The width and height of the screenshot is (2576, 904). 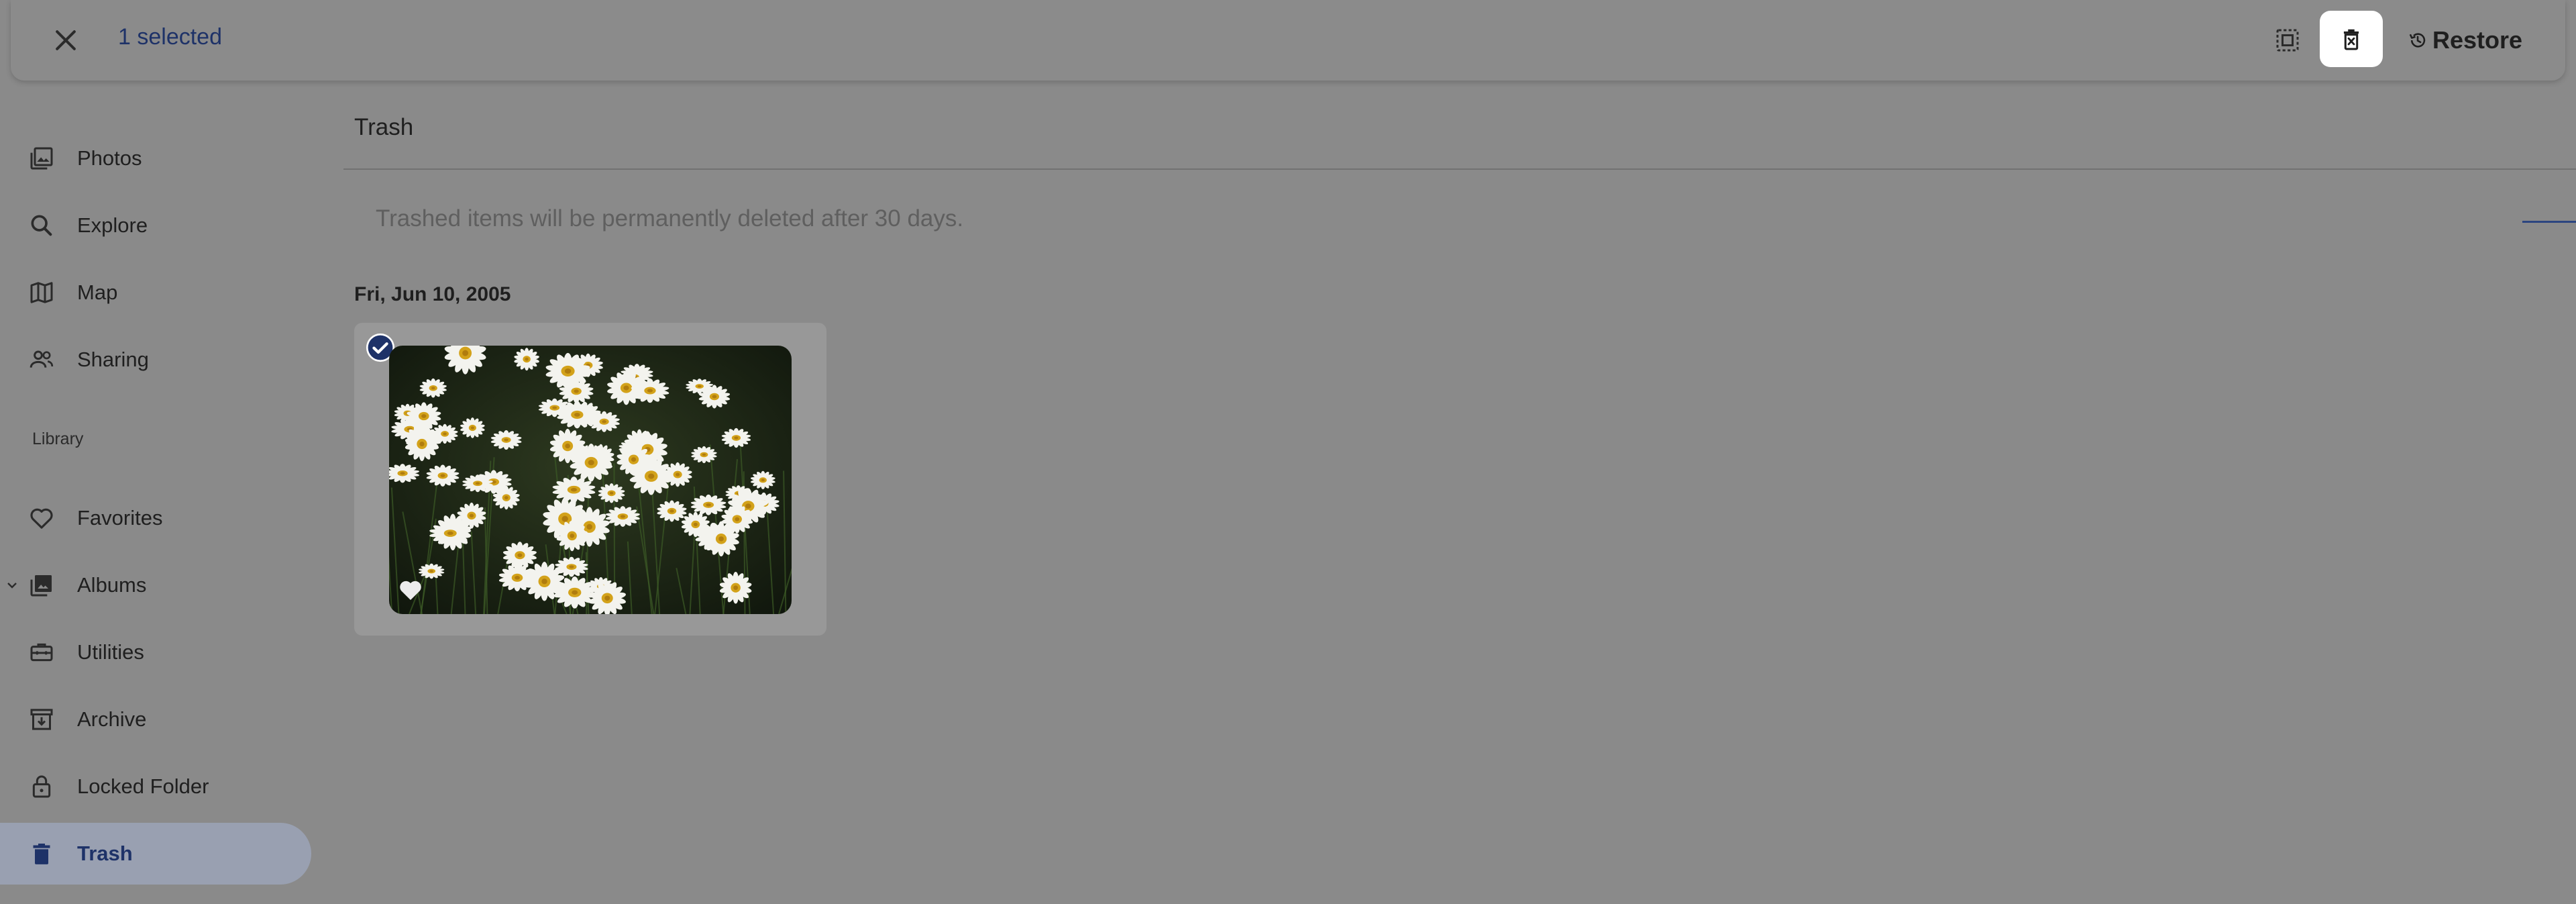 I want to click on selection-toolbar: 1 selected Restore, so click(x=1288, y=40).